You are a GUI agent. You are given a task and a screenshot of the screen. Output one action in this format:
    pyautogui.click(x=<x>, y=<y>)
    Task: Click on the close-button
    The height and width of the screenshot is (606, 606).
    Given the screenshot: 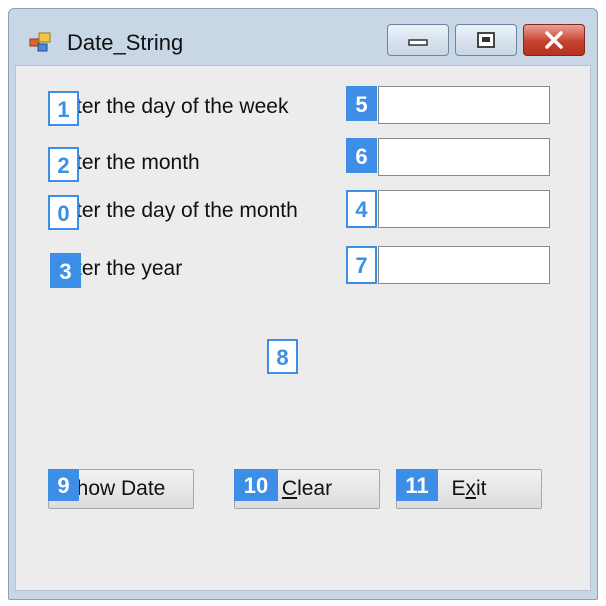 What is the action you would take?
    pyautogui.click(x=554, y=40)
    